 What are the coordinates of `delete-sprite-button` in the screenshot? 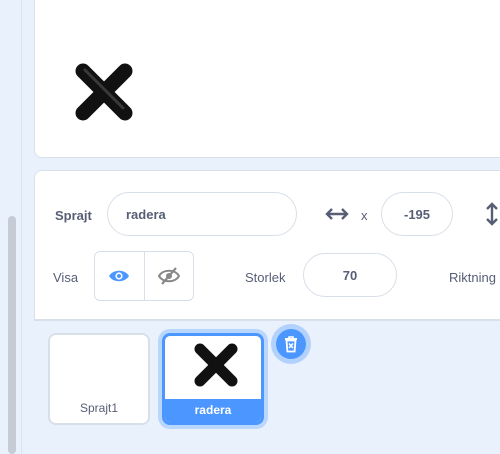 It's located at (291, 344).